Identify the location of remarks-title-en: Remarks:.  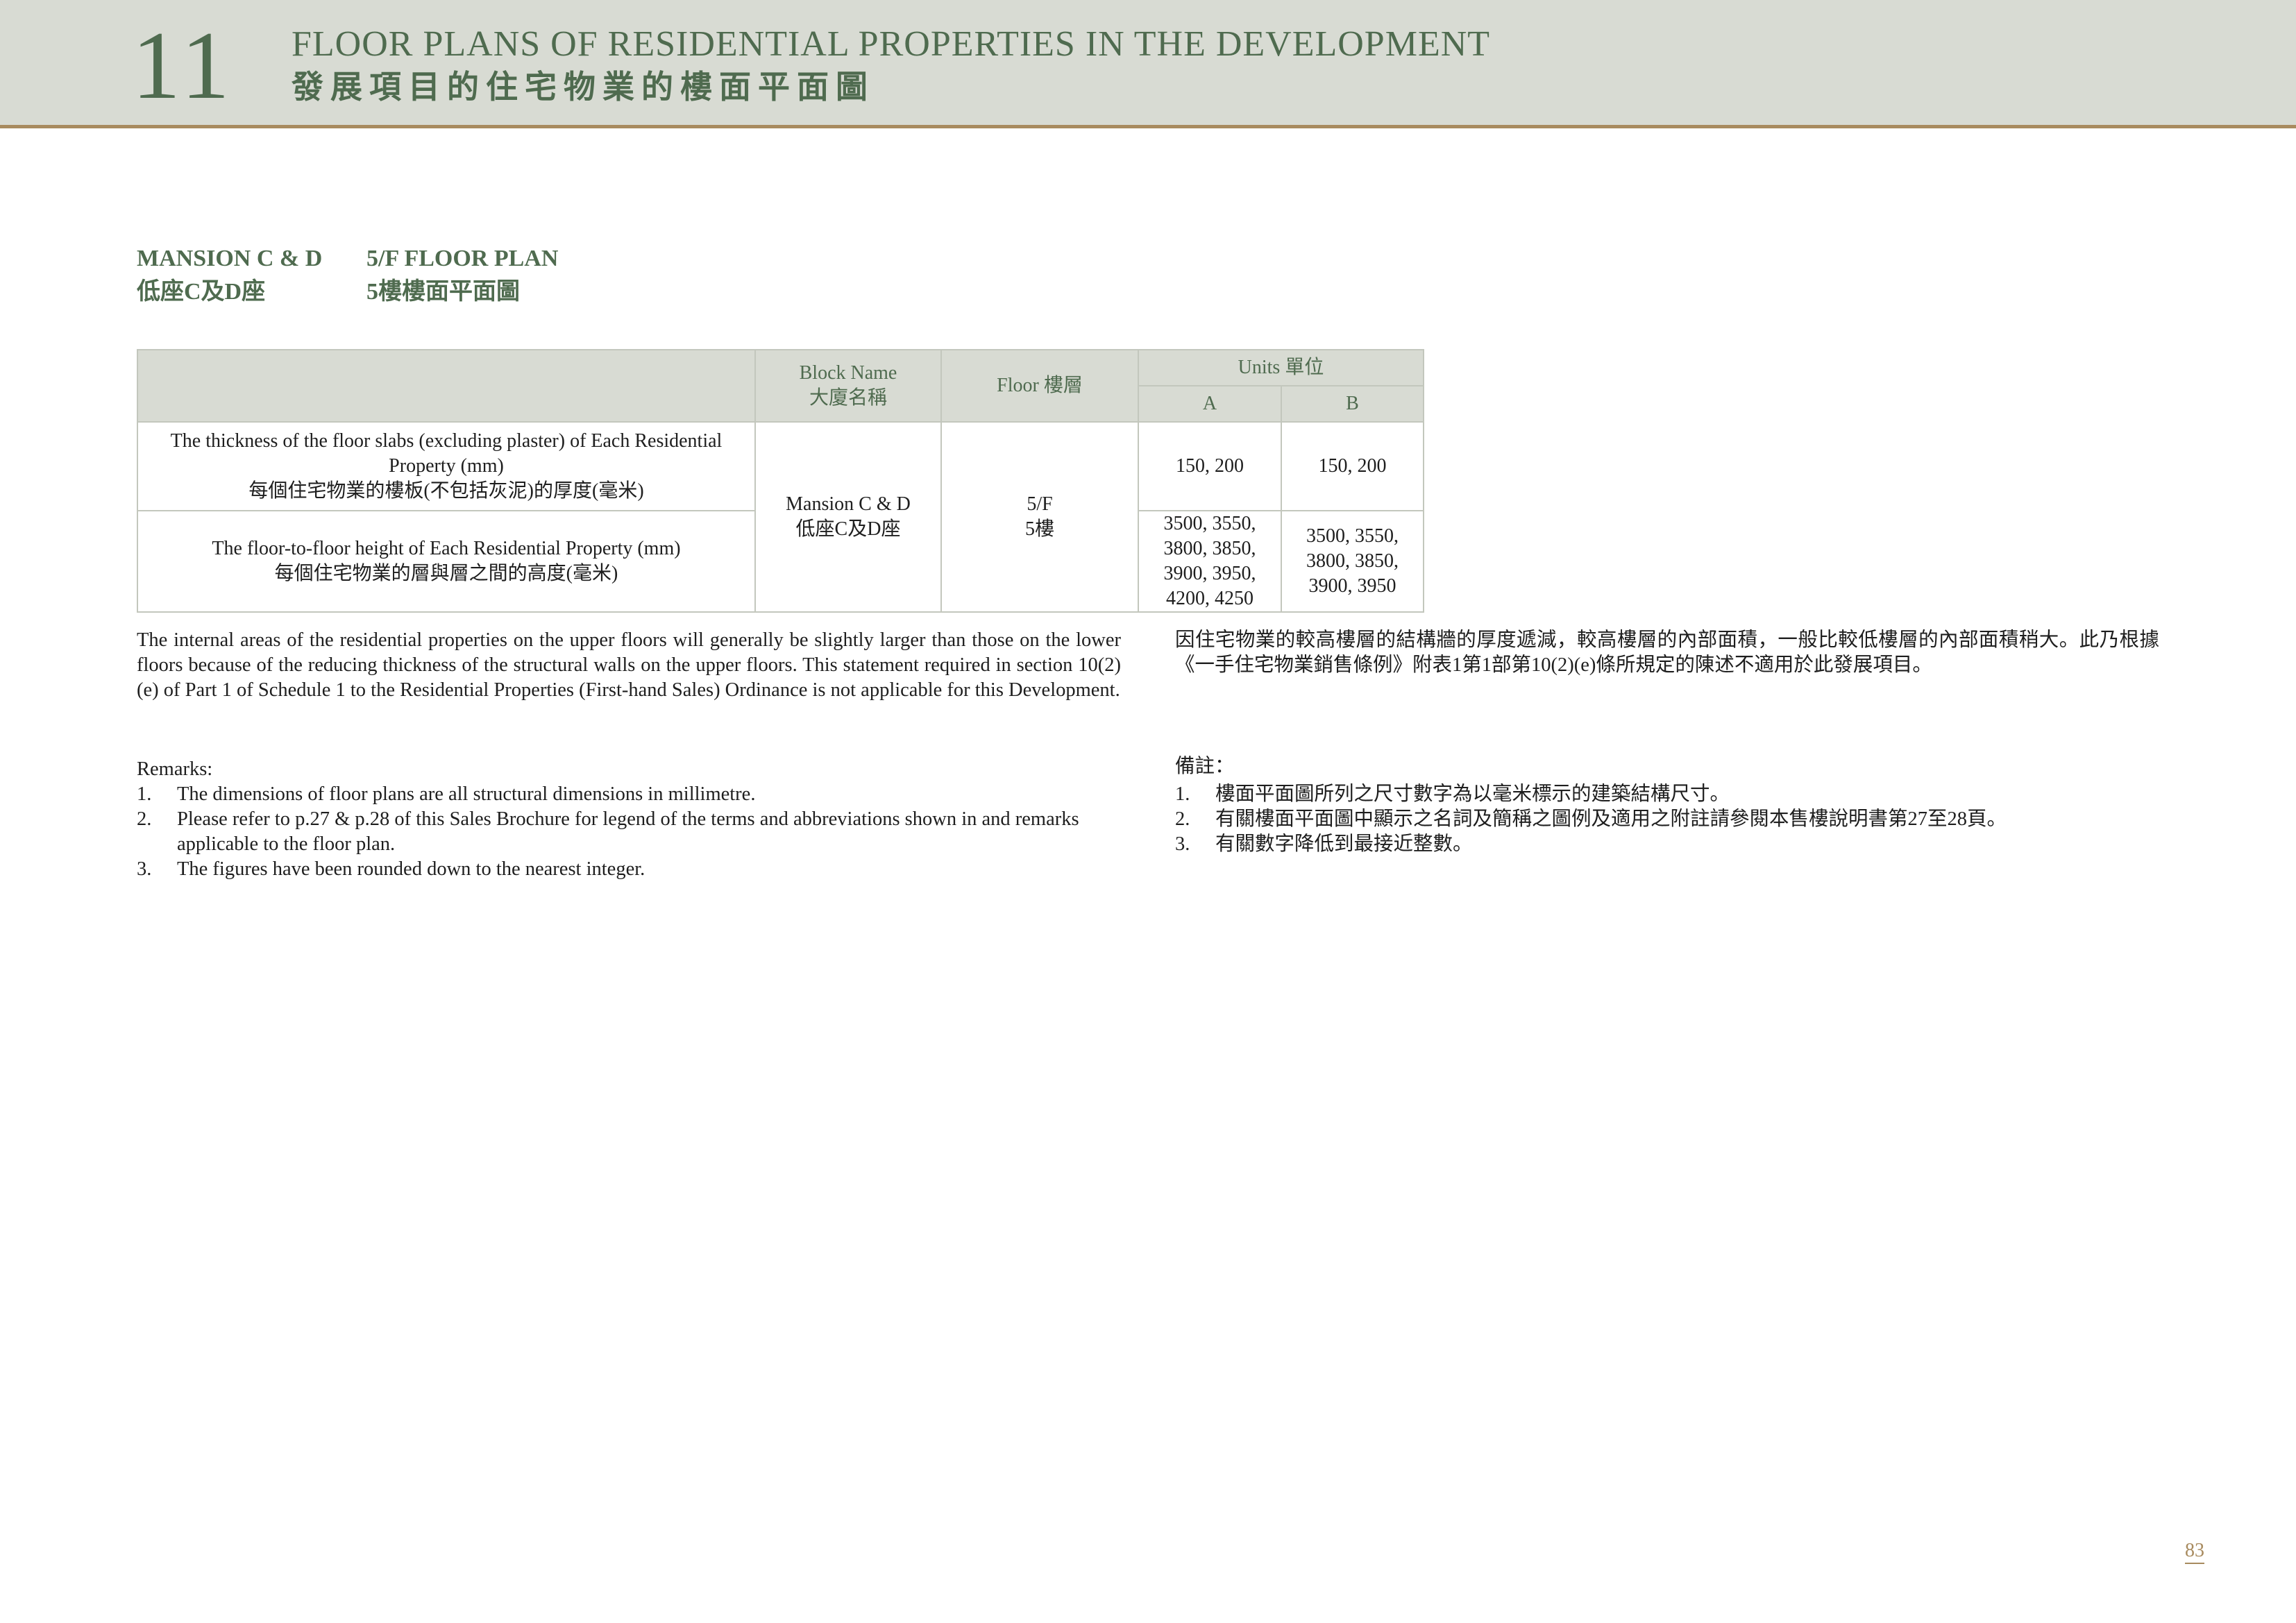
(175, 769).